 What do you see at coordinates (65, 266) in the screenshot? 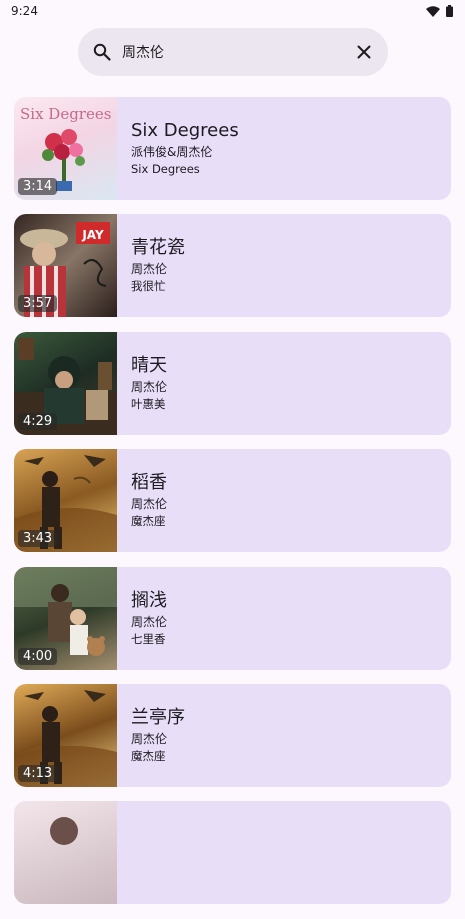
I see `album-cover: JAY 3:57` at bounding box center [65, 266].